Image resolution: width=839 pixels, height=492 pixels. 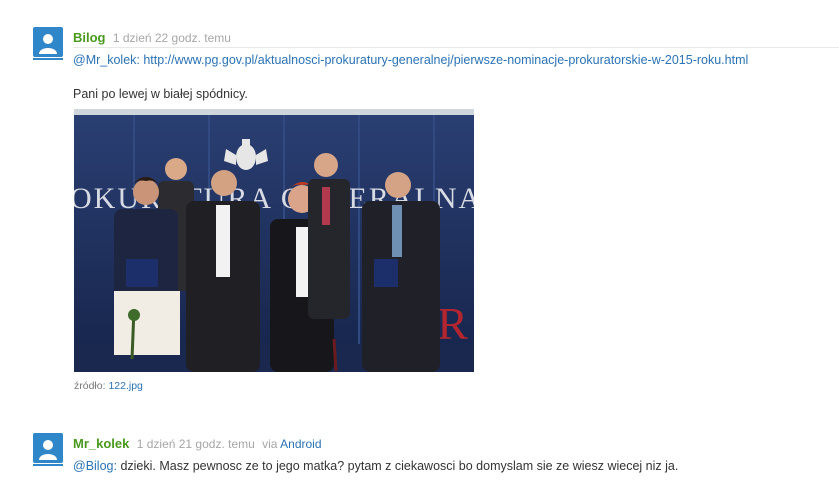 What do you see at coordinates (456, 47) in the screenshot?
I see `comment-divider` at bounding box center [456, 47].